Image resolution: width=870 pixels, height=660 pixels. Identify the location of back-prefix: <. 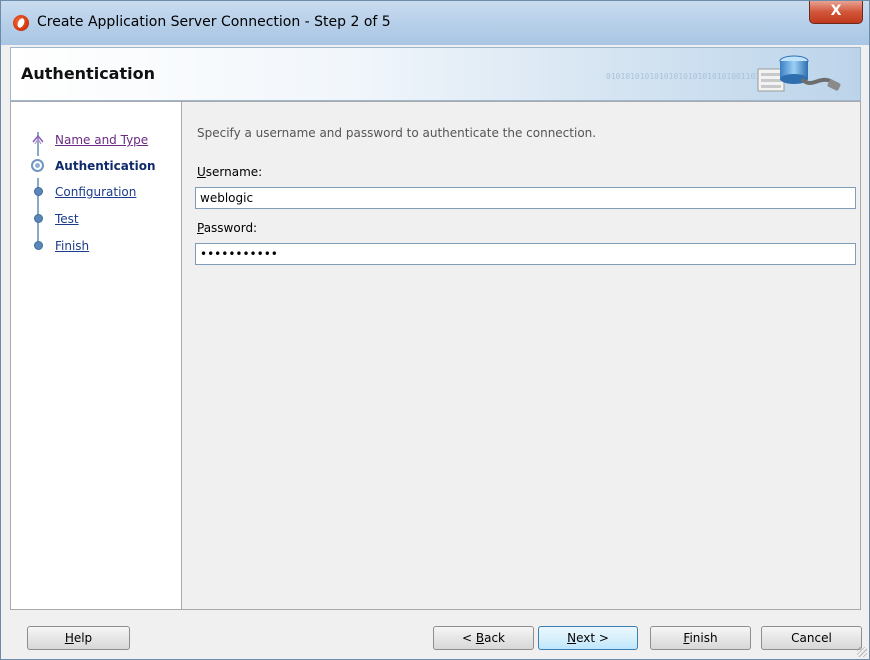
(468, 638).